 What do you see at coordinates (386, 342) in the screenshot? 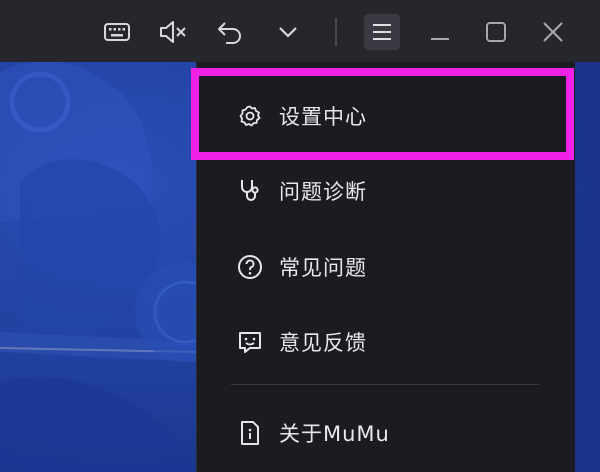
I see `menu-item-feedback: 意见反馈` at bounding box center [386, 342].